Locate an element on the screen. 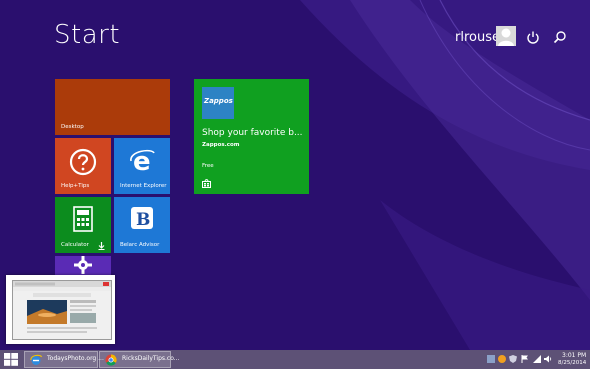 This screenshot has height=369, width=590. svg-text: B is located at coordinates (143, 220).